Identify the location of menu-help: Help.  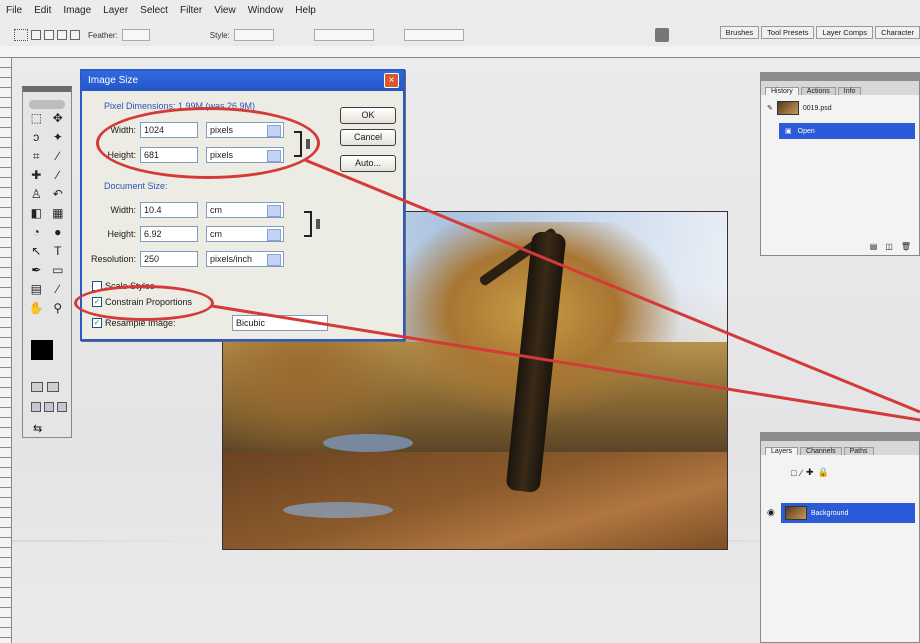
(305, 10).